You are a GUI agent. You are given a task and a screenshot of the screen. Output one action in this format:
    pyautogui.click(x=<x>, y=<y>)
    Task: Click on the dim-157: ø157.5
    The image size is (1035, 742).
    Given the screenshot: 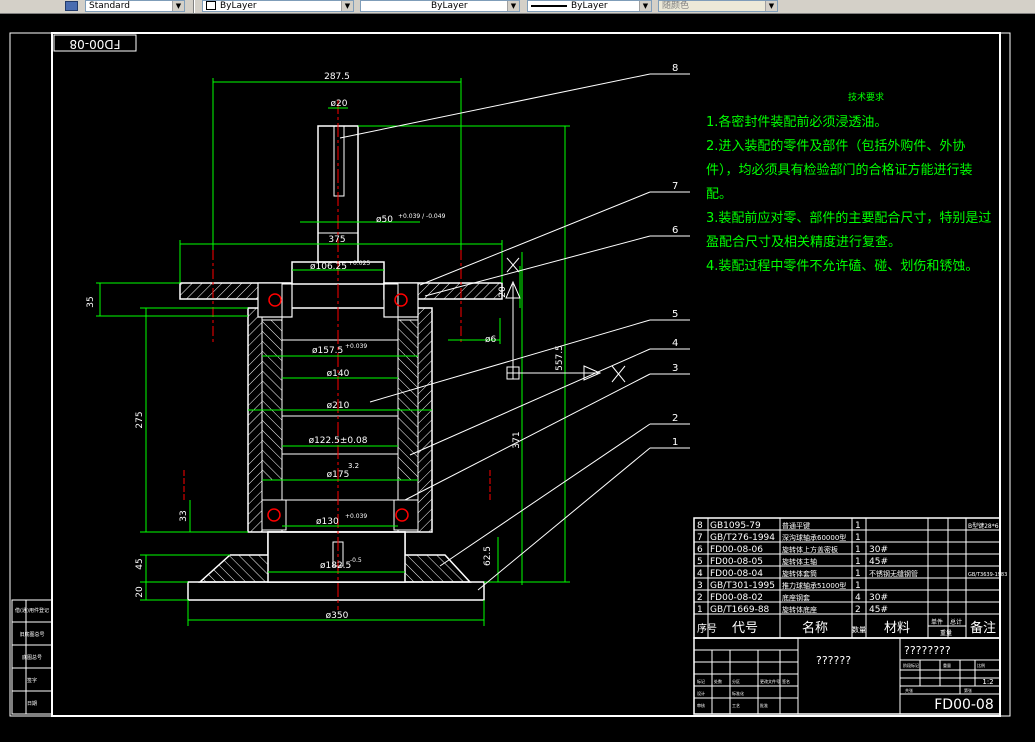 What is the action you would take?
    pyautogui.click(x=327, y=351)
    